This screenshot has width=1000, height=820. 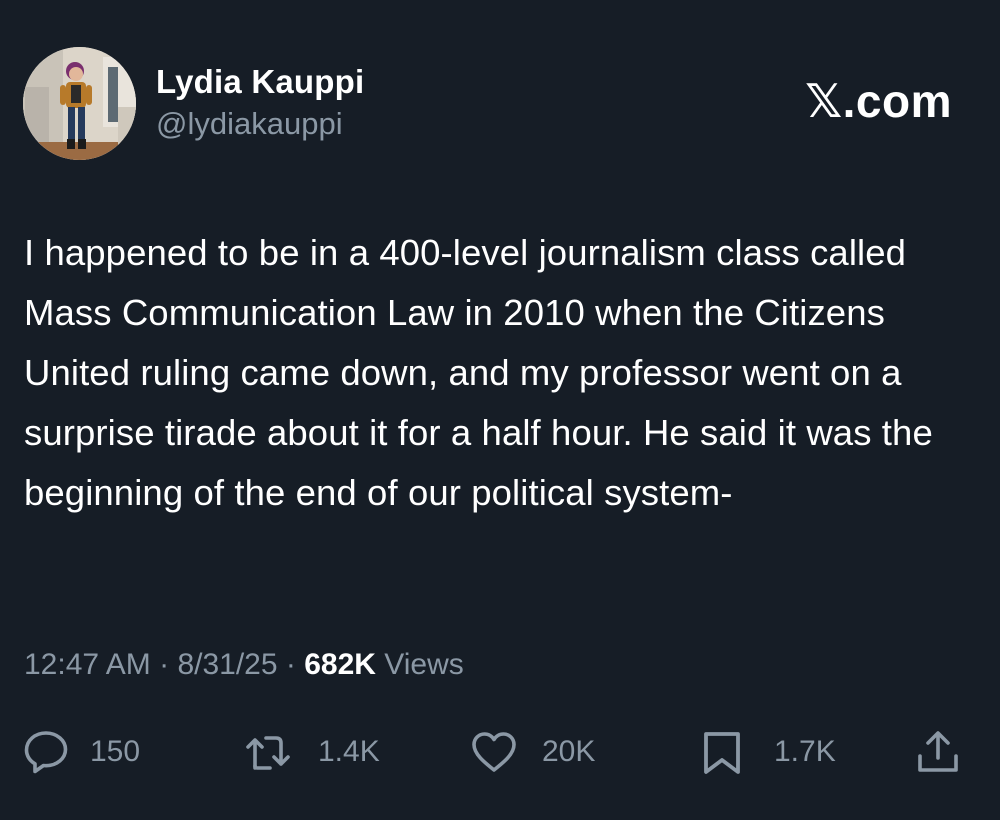 I want to click on heart-icon, so click(x=494, y=752).